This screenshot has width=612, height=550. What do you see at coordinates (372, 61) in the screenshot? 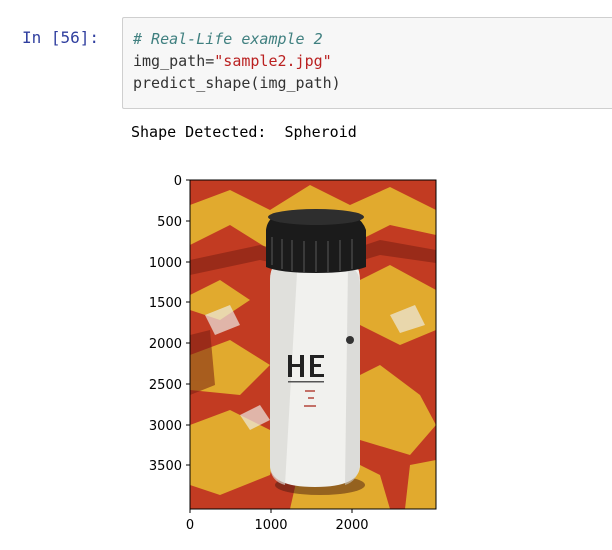
I see `code-line: img_path="sample2.jpg"` at bounding box center [372, 61].